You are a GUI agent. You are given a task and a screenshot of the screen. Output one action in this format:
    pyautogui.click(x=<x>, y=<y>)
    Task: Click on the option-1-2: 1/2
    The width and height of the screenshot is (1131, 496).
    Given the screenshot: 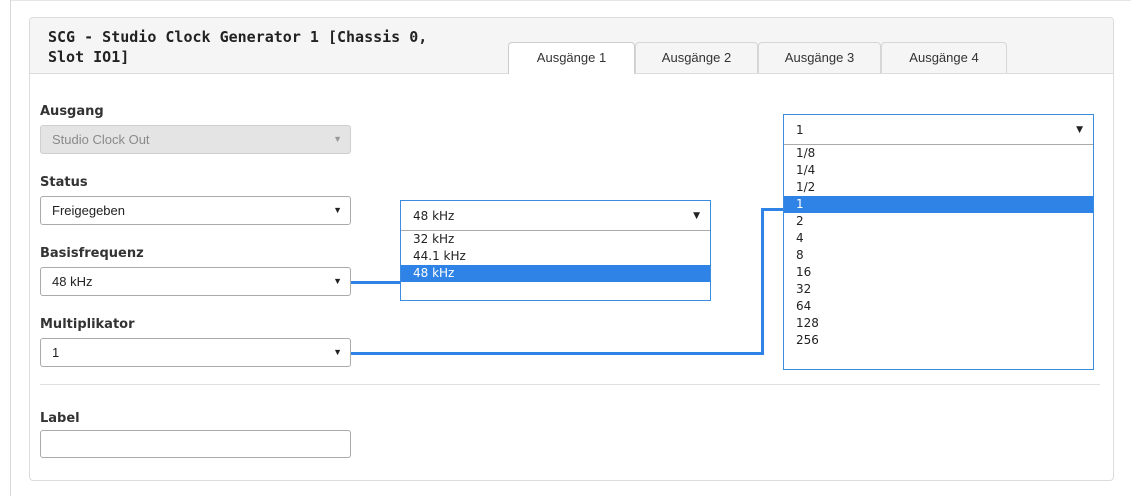 What is the action you would take?
    pyautogui.click(x=938, y=187)
    